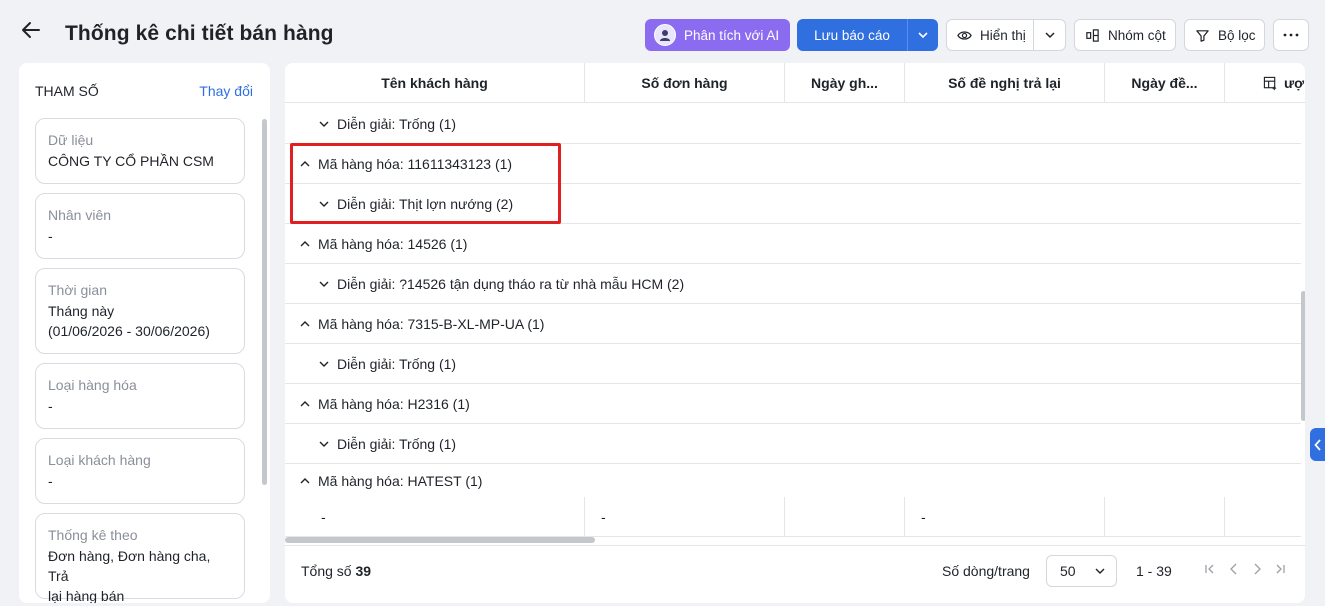 The width and height of the screenshot is (1325, 606). Describe the element at coordinates (1154, 571) in the screenshot. I see `page-range: 1 - 39` at that location.